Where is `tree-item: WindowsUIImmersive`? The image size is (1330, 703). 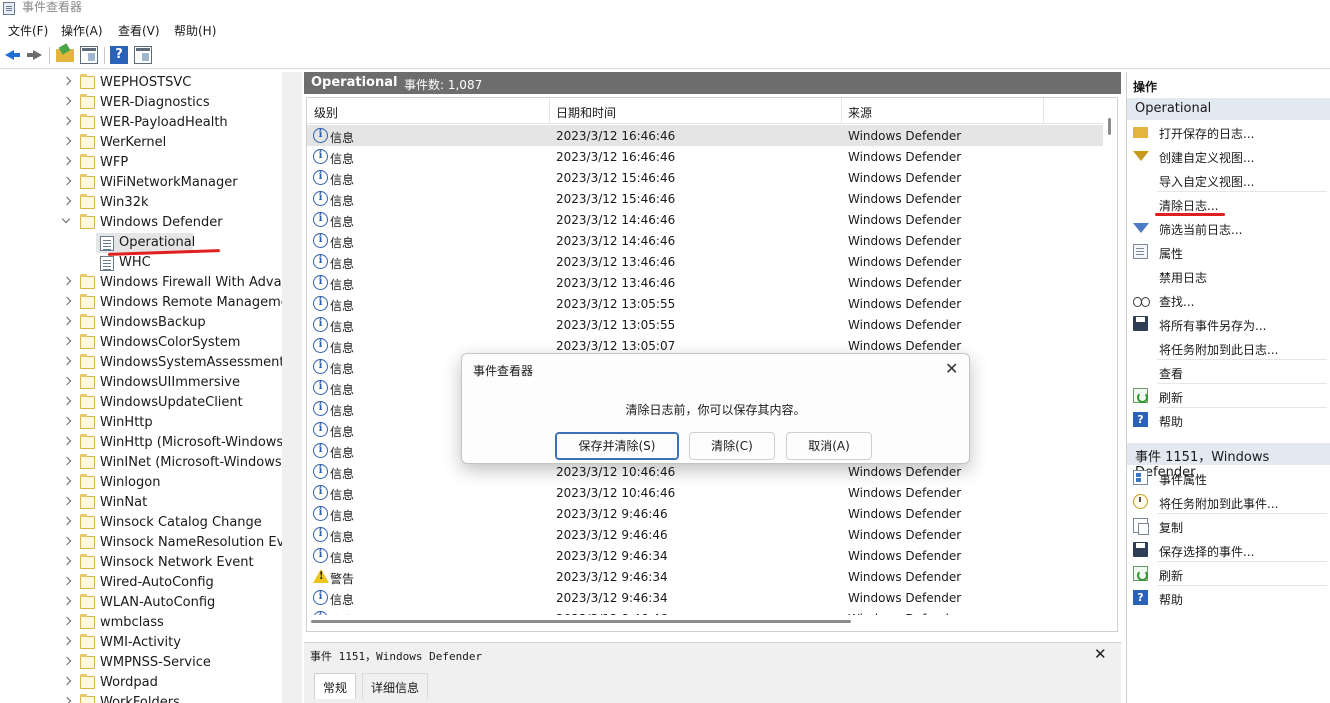
tree-item: WindowsUIImmersive is located at coordinates (141, 383).